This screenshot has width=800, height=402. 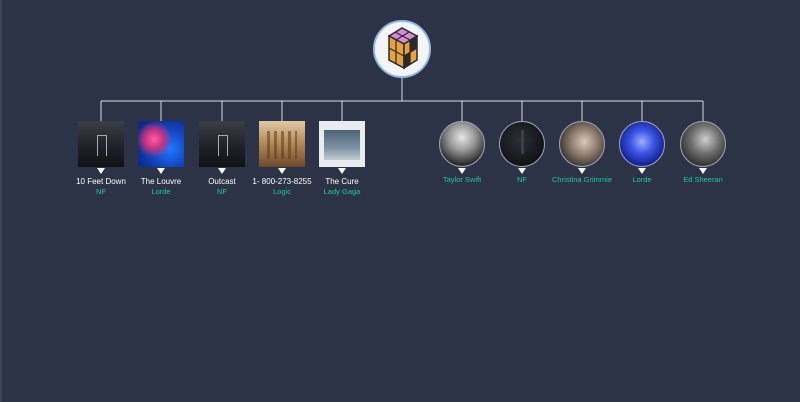 I want to click on artist-name: Ed Sheeran, so click(x=703, y=179).